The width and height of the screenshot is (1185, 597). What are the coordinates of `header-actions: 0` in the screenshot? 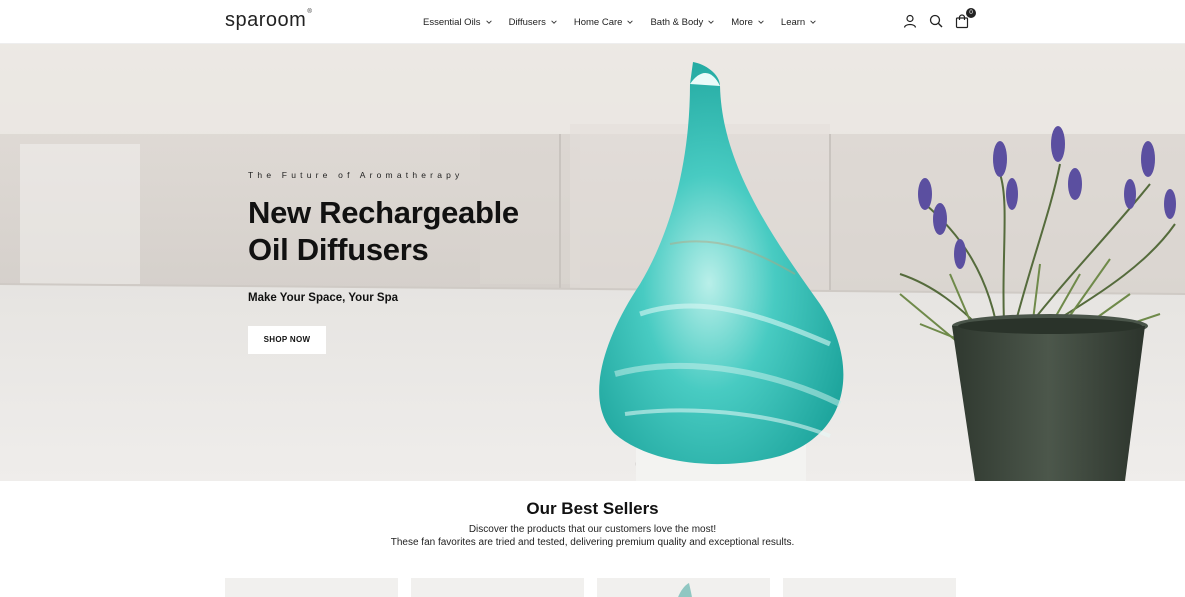 It's located at (939, 18).